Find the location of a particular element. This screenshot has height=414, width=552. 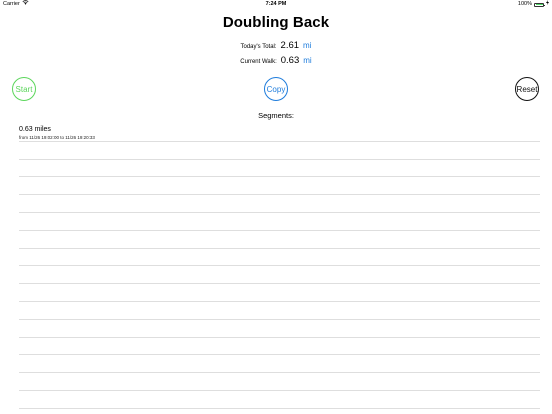

todays-total-unit: mi is located at coordinates (307, 45).